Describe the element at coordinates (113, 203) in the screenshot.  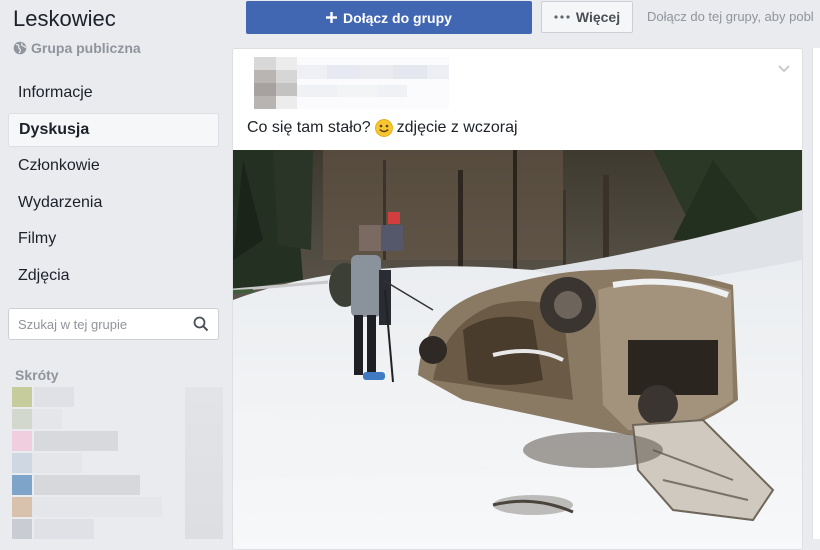
I see `nav-item-wydarzenia: Wydarzenia` at that location.